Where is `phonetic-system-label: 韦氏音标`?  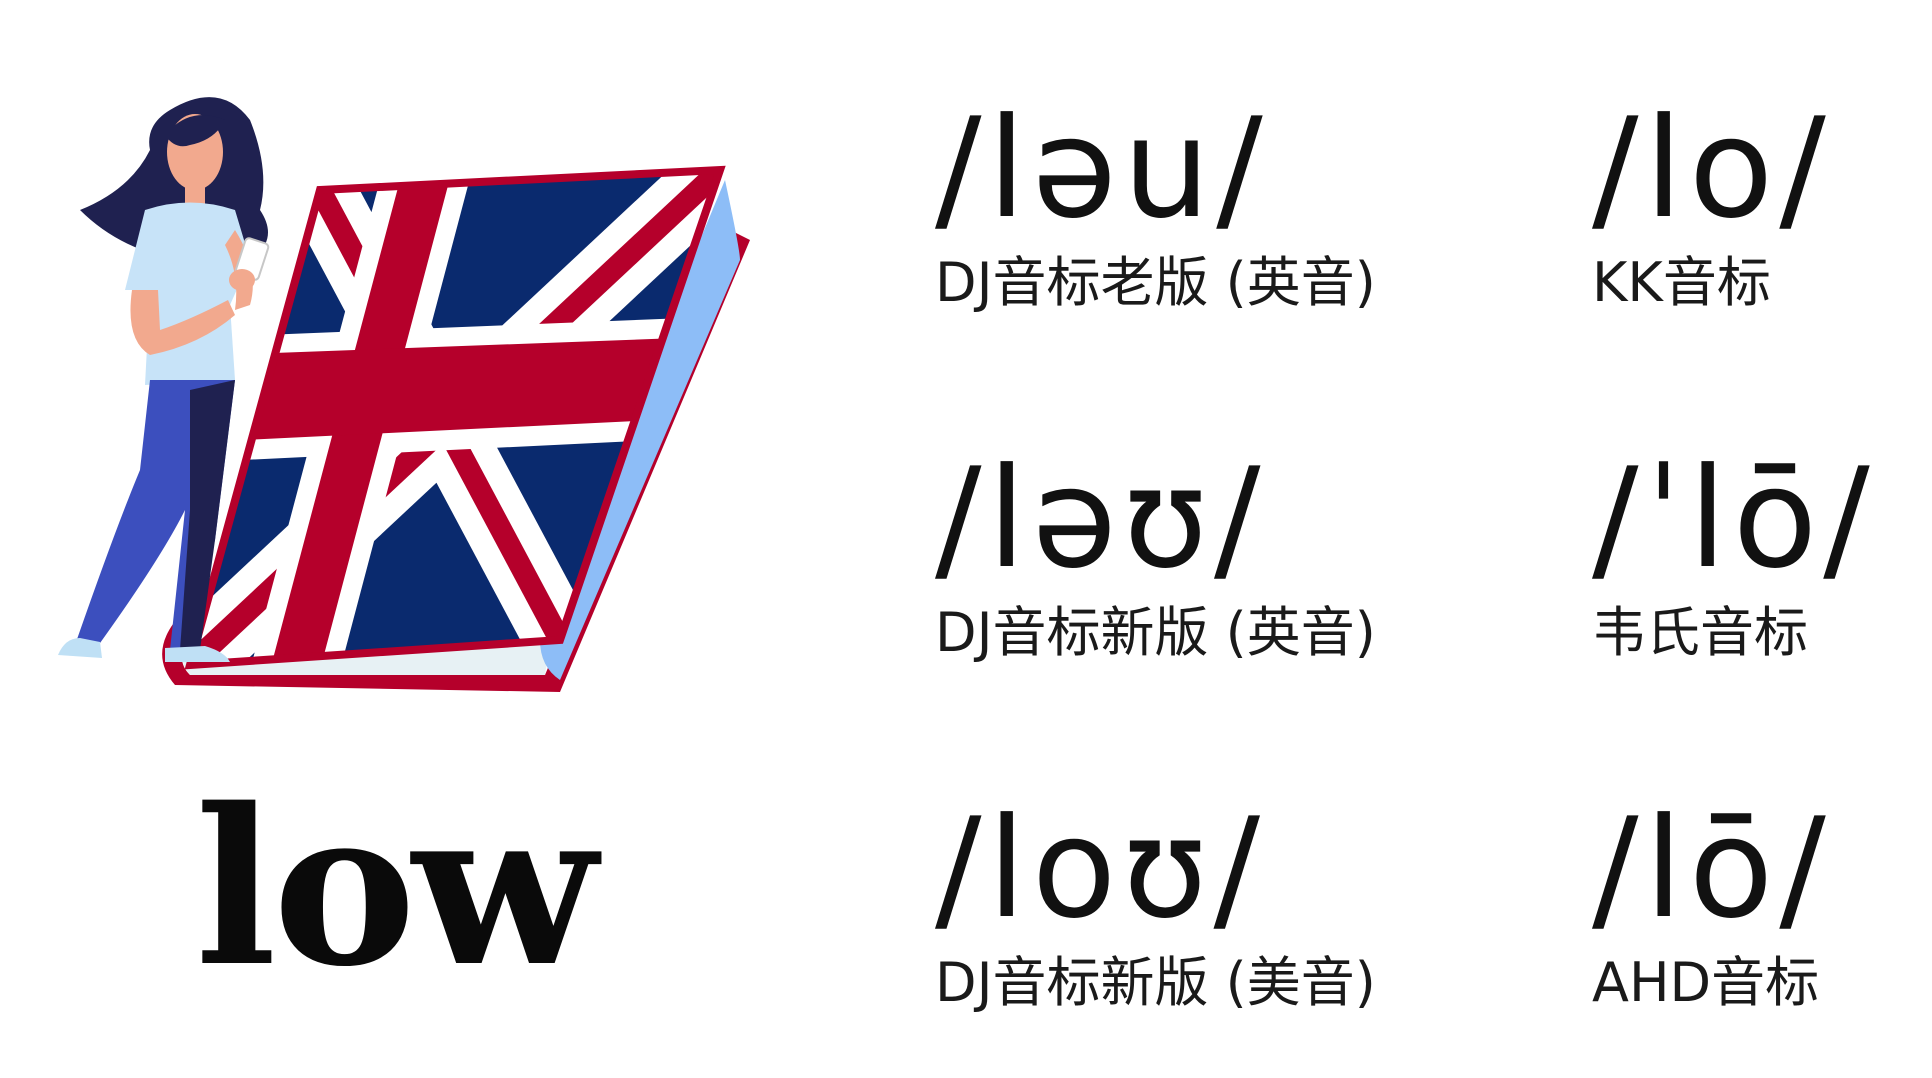
phonetic-system-label: 韦氏音标 is located at coordinates (1700, 632).